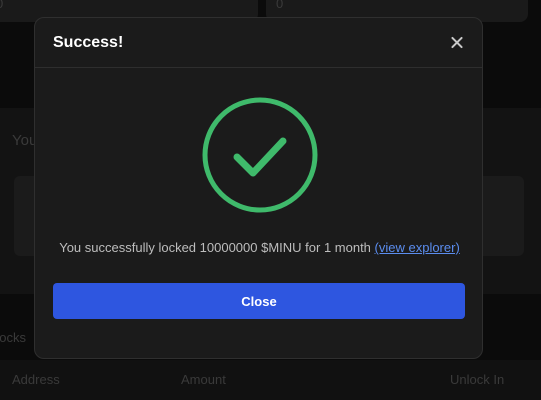 The image size is (541, 400). Describe the element at coordinates (13, 337) in the screenshot. I see `background-locks-label: Locks` at that location.